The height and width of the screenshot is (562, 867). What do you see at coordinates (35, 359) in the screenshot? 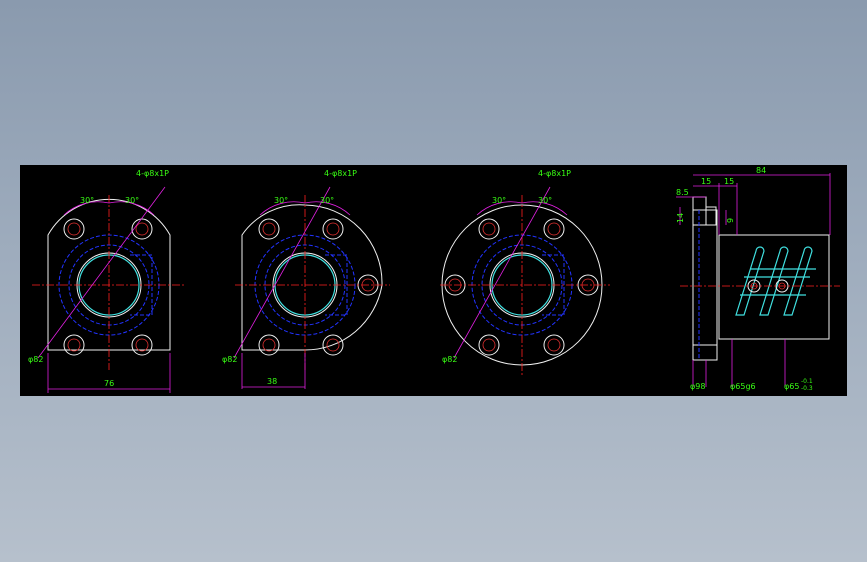
I see `flange-1-diameter-label: φ82` at bounding box center [35, 359].